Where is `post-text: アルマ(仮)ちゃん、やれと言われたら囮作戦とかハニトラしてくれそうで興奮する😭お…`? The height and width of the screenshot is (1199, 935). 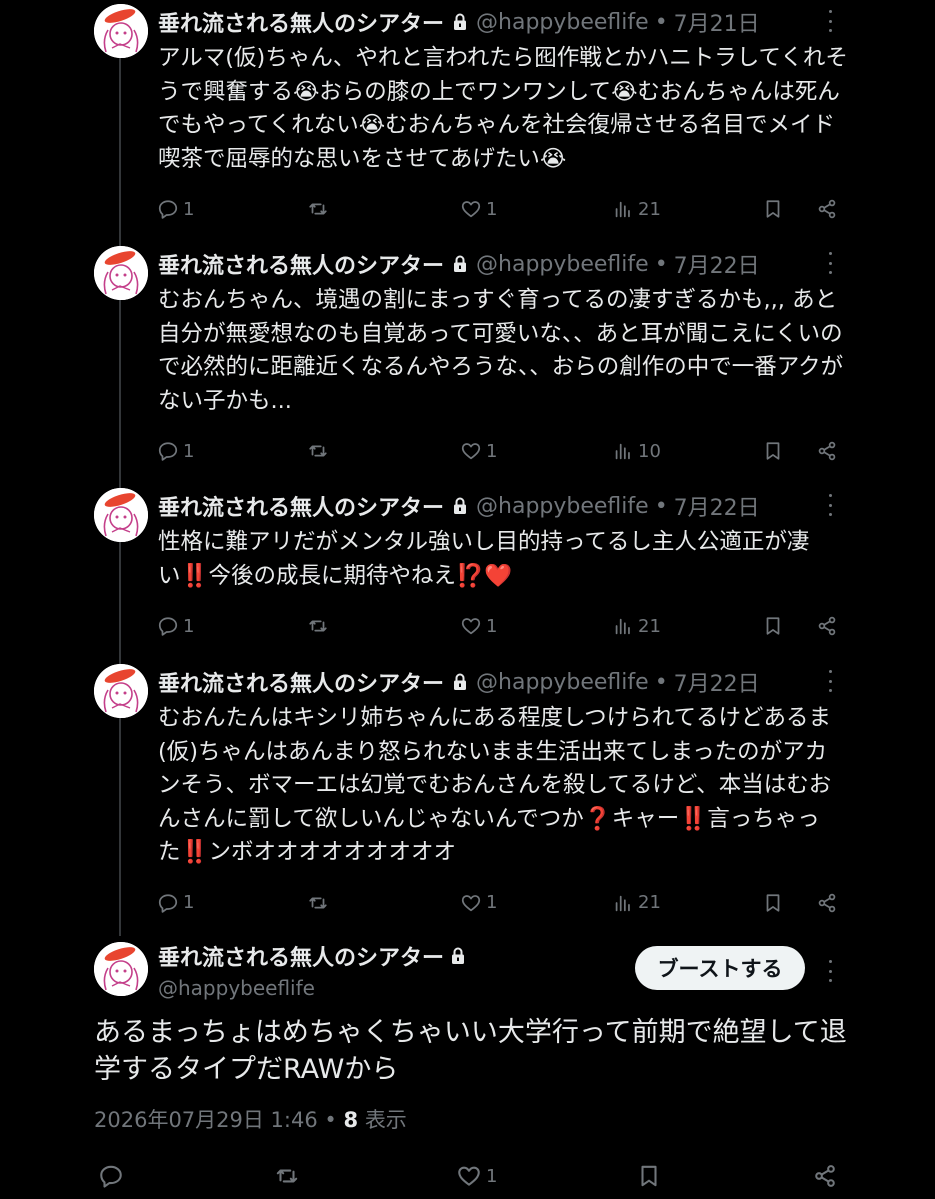 post-text: アルマ(仮)ちゃん、やれと言われたら囮作戦とかハニトラしてくれそうで興奮する😭お… is located at coordinates (503, 108).